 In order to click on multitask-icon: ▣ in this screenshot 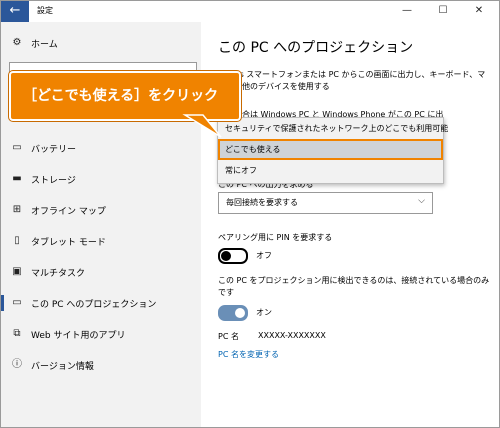, I will do `click(17, 271)`.